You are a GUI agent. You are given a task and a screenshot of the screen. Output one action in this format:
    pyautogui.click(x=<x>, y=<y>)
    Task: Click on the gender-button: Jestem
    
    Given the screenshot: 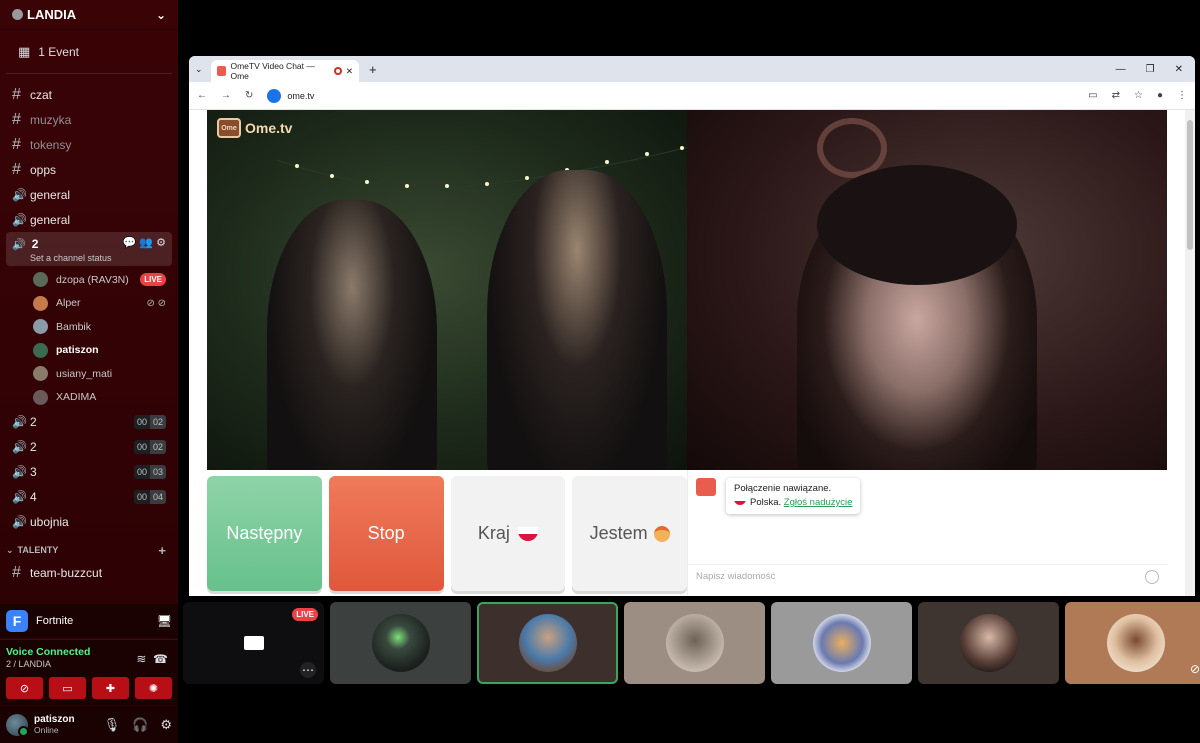 What is the action you would take?
    pyautogui.click(x=629, y=533)
    